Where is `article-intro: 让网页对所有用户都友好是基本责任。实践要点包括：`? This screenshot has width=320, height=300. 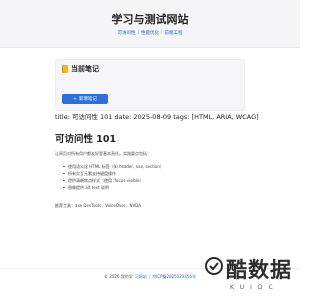 article-intro: 让网页对所有用户都友好是基本责任。实践要点包括： is located at coordinates (103, 153).